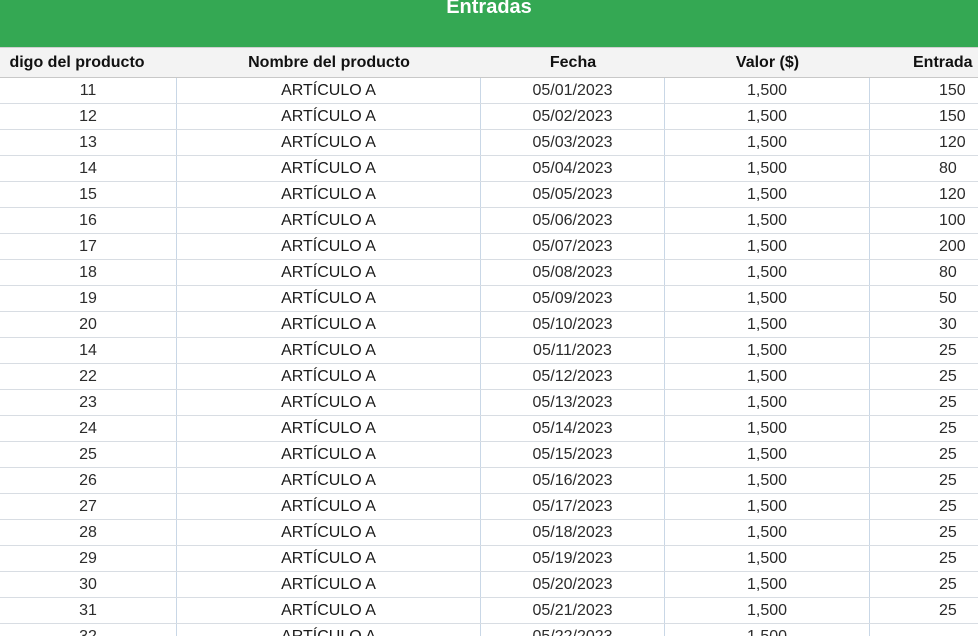  Describe the element at coordinates (573, 220) in the screenshot. I see `cell-date: 05/06/2023` at that location.